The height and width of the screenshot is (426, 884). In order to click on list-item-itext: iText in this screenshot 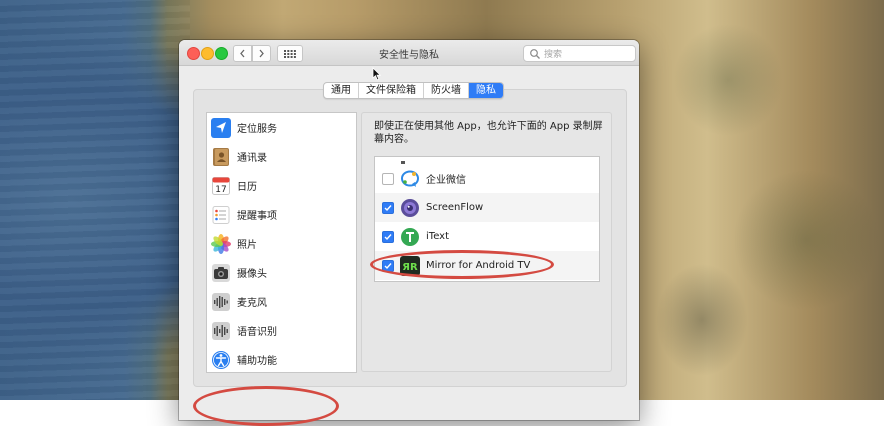, I will do `click(487, 236)`.